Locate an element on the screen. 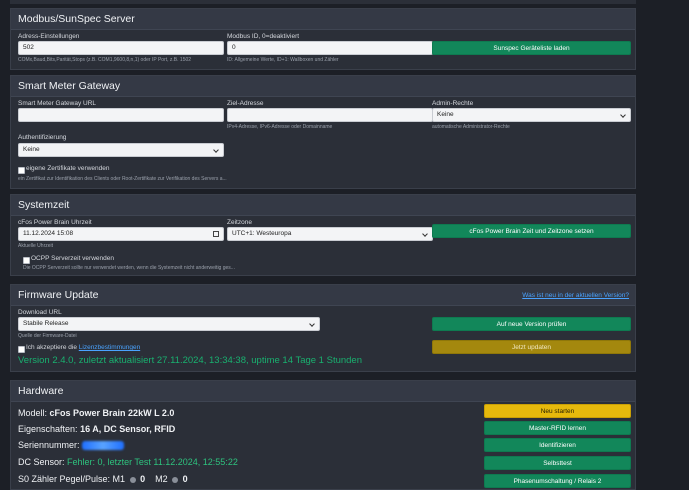  phase-switch-button: Phasenumschaltung / Relais 2 is located at coordinates (557, 481).